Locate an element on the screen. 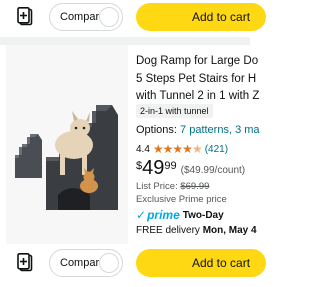  prime-speed: Two-Day is located at coordinates (203, 215).